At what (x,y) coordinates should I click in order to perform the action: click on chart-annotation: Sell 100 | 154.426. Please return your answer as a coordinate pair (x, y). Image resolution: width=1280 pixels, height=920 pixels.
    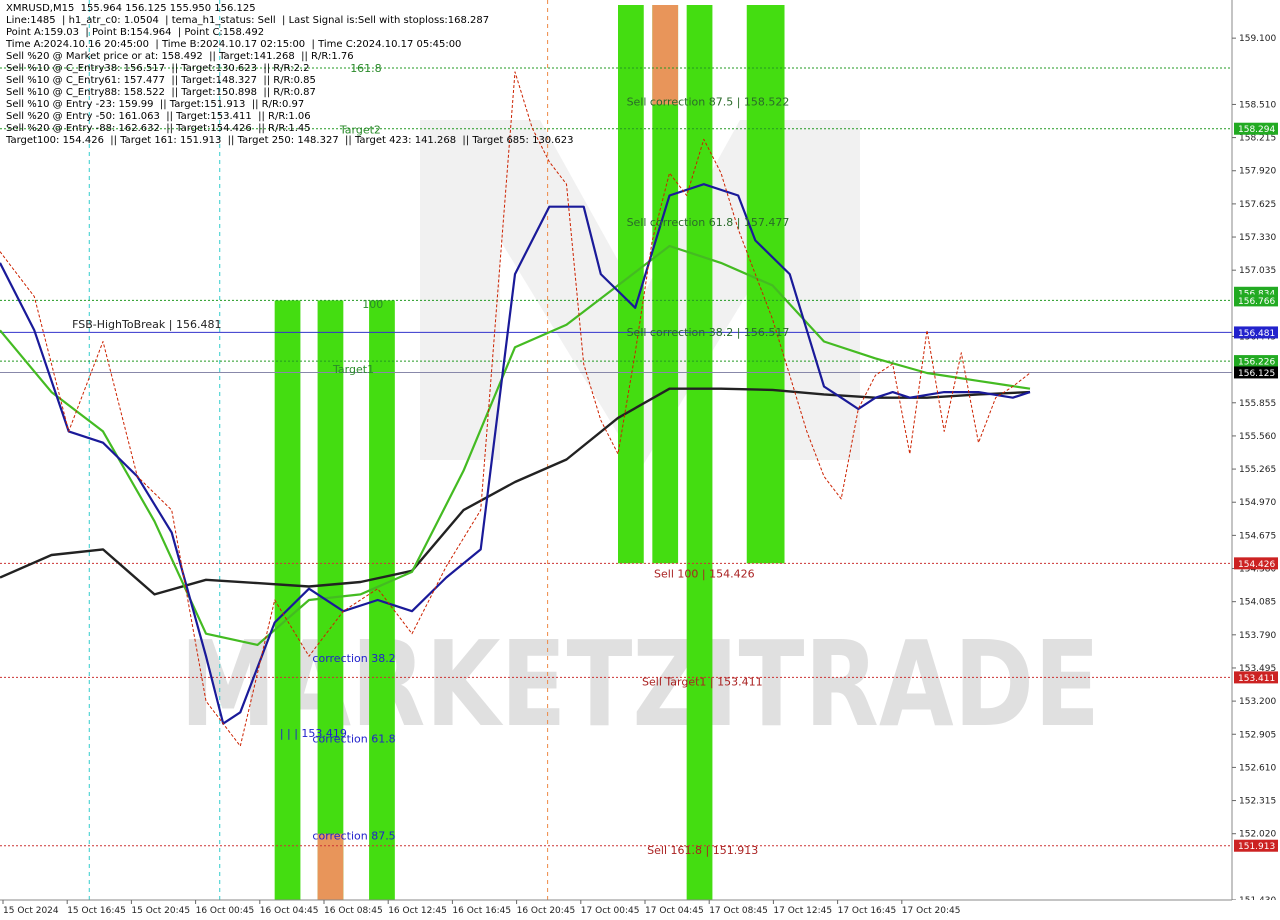
    Looking at the image, I should click on (704, 574).